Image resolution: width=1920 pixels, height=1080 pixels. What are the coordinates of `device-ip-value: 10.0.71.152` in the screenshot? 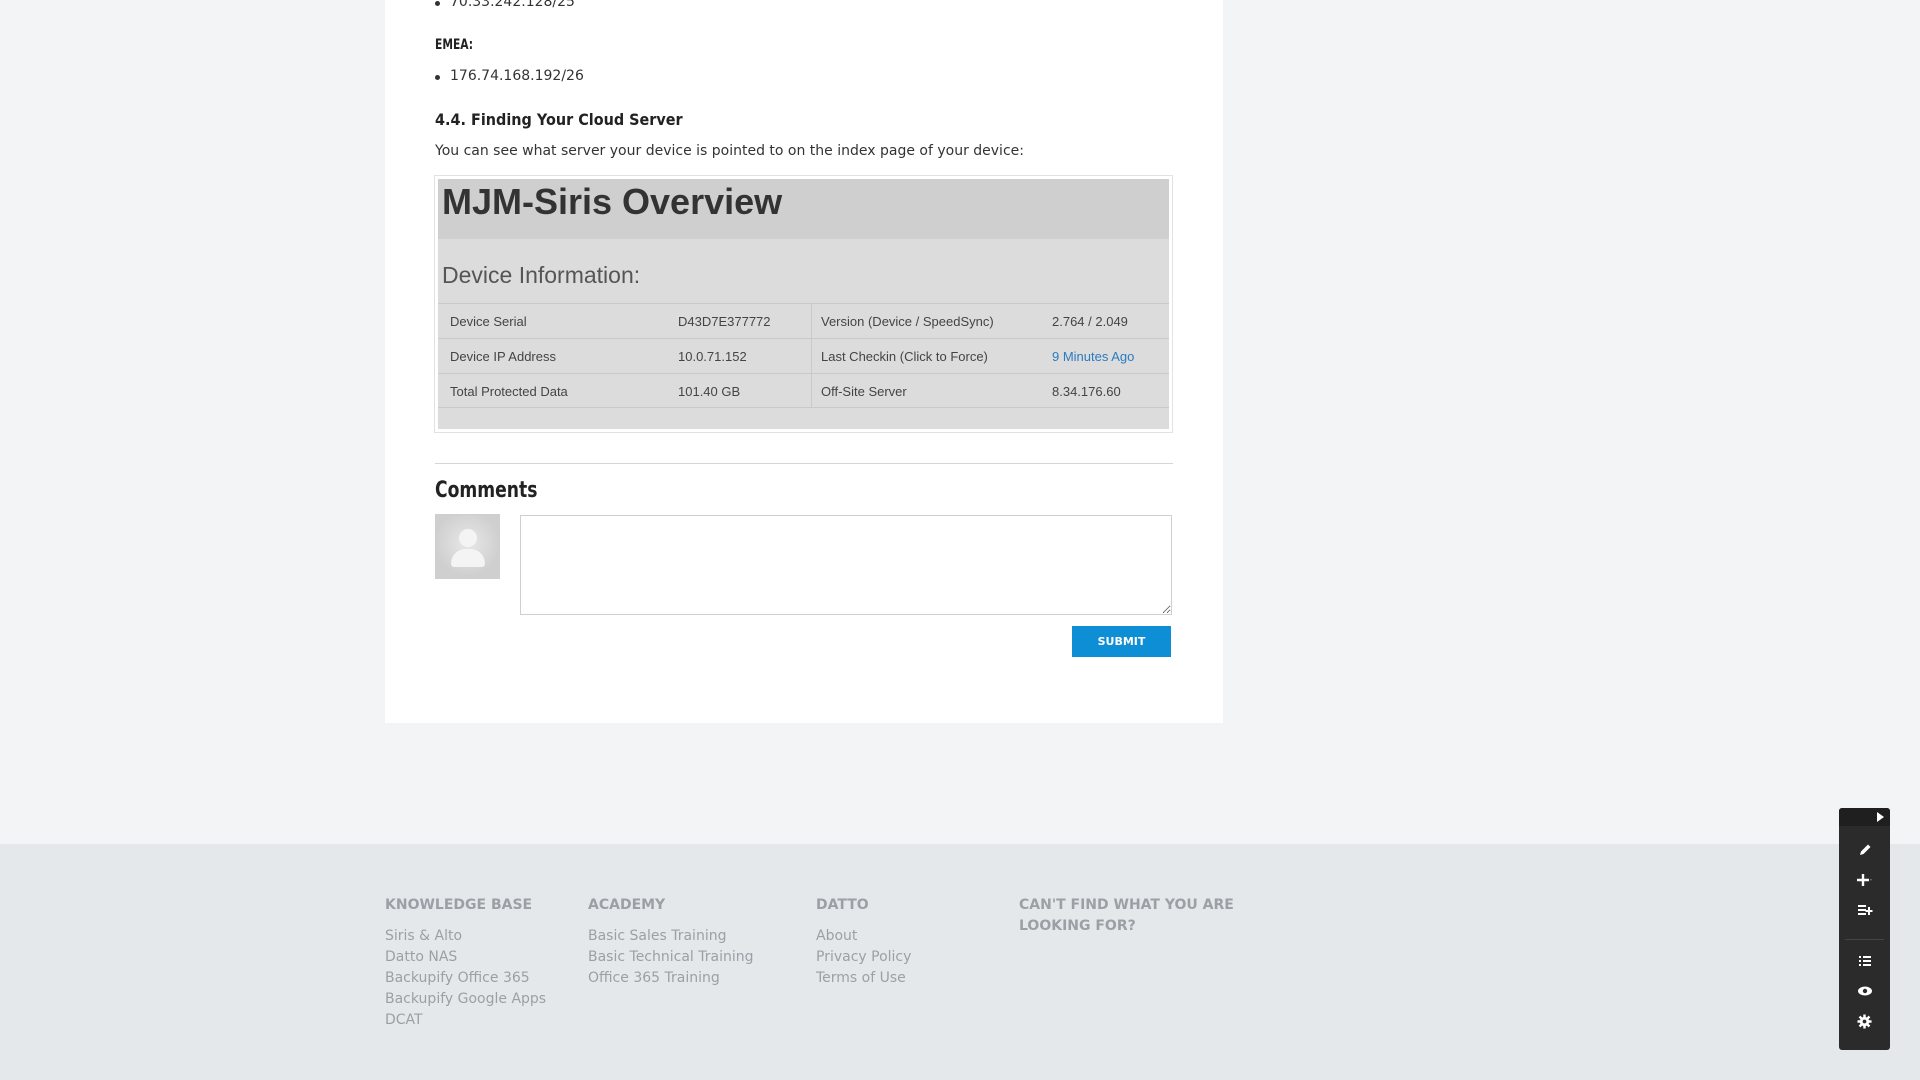 It's located at (712, 356).